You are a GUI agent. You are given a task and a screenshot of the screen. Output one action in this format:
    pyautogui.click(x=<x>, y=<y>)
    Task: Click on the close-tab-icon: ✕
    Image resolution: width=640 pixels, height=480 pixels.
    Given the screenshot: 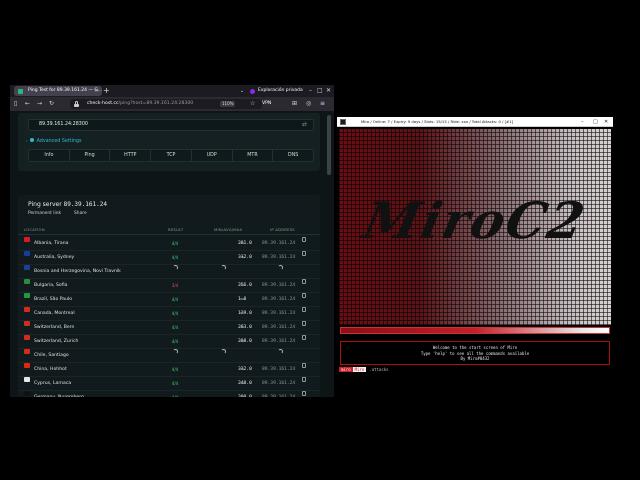 What is the action you would take?
    pyautogui.click(x=97, y=91)
    